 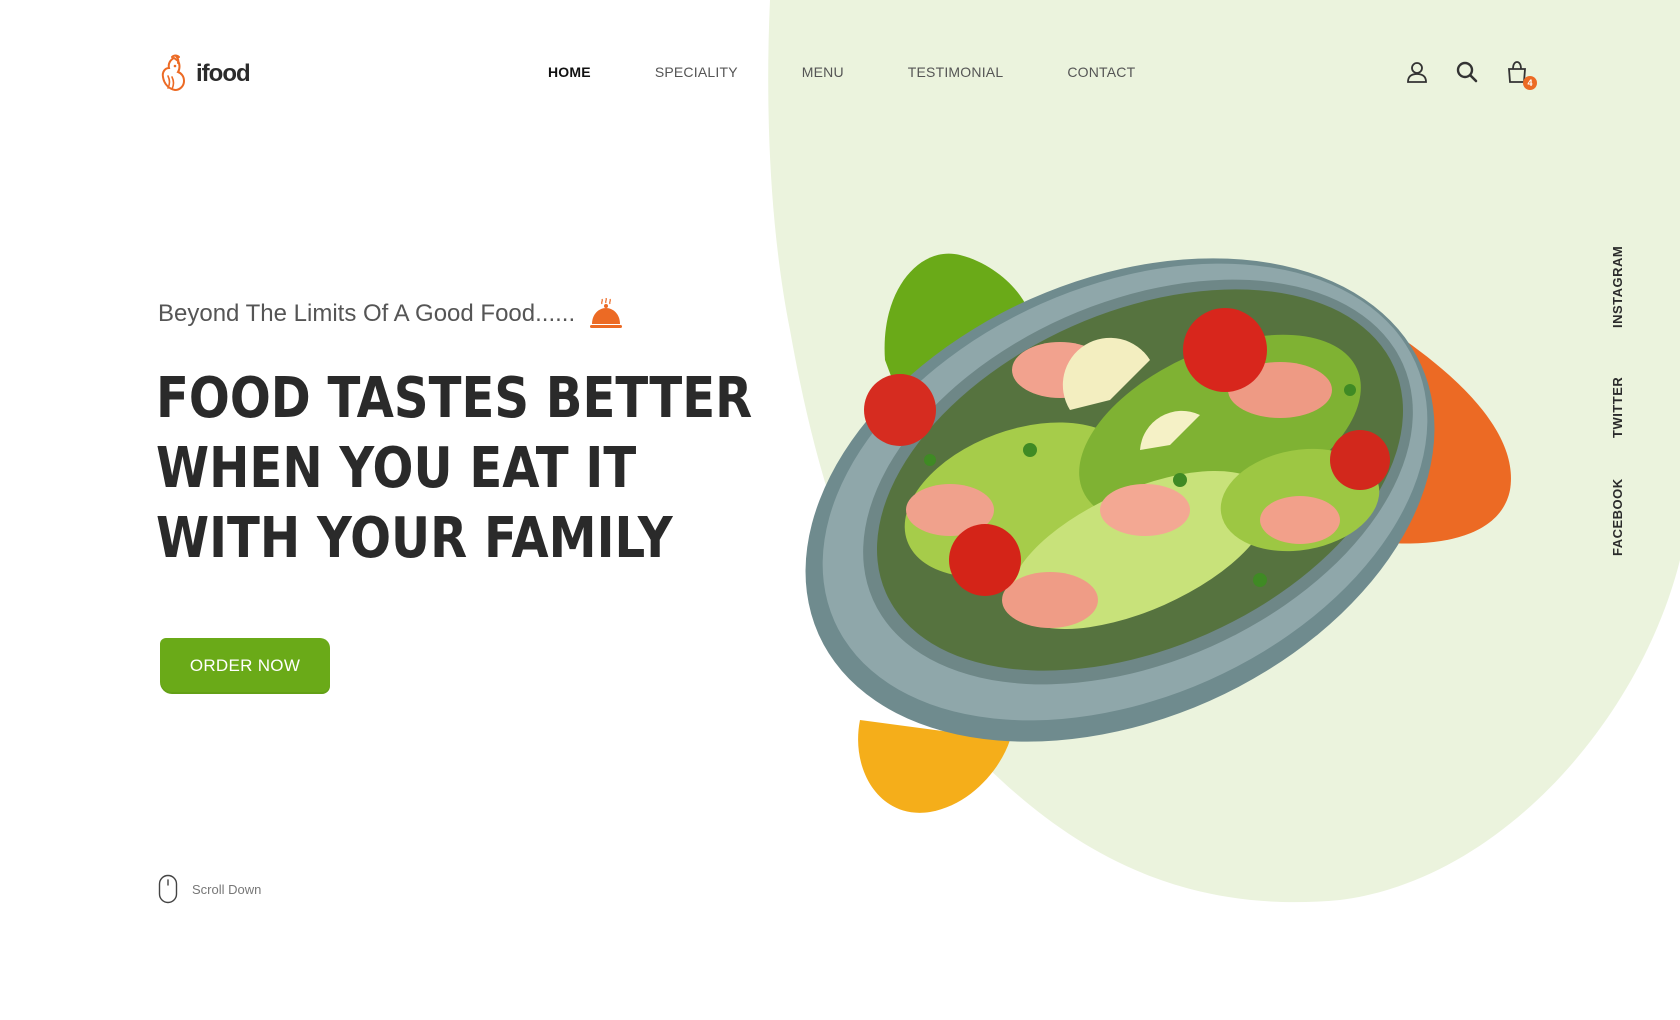 What do you see at coordinates (1417, 72) in the screenshot?
I see `user-icon` at bounding box center [1417, 72].